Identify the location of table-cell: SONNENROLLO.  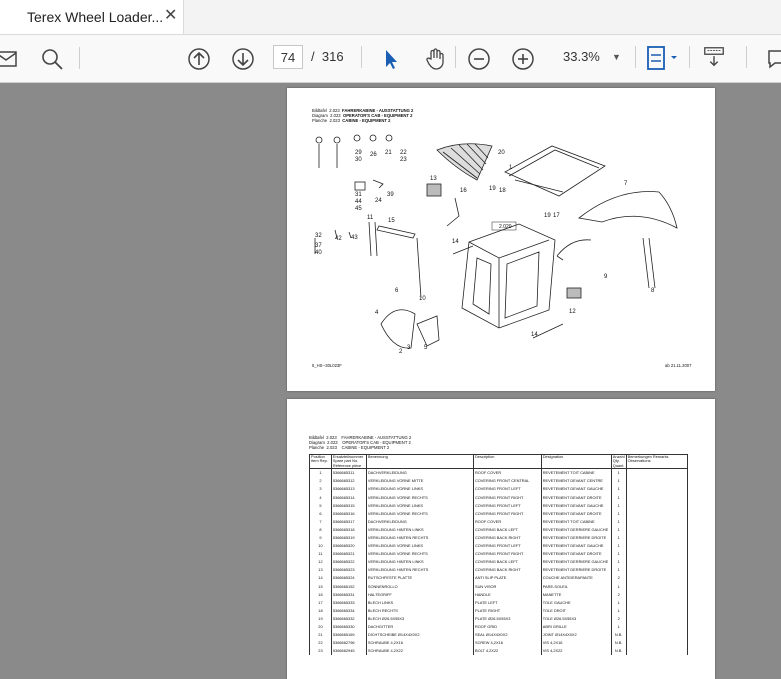
(419, 586).